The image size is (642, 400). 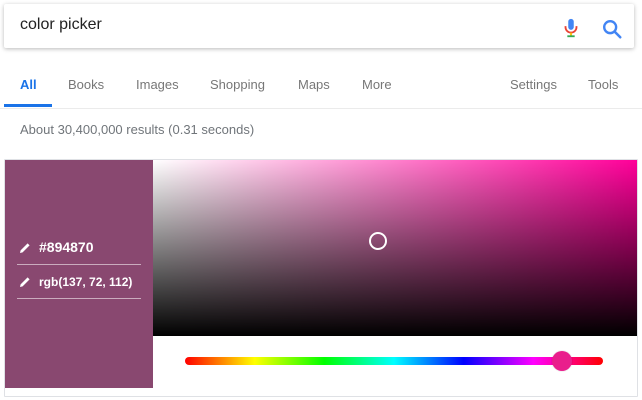 I want to click on rgb-value-field: rgb(137, 72, 112), so click(x=79, y=282).